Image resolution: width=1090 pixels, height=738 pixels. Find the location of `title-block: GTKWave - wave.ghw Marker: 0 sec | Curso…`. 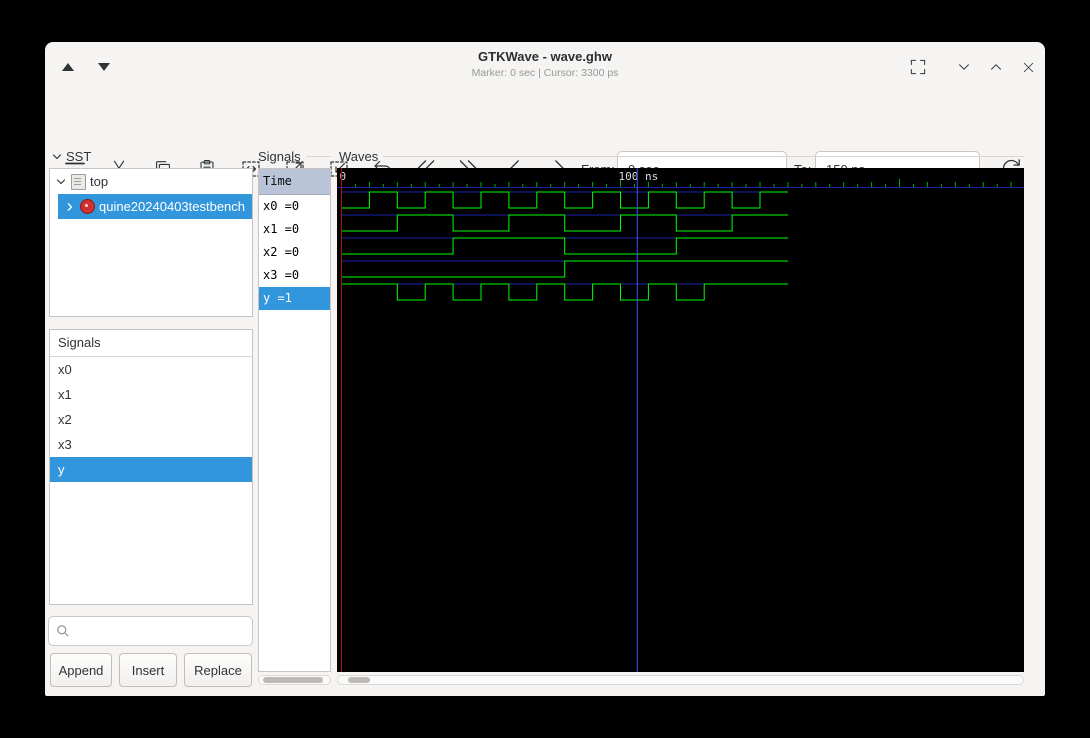

title-block: GTKWave - wave.ghw Marker: 0 sec | Curso… is located at coordinates (545, 64).